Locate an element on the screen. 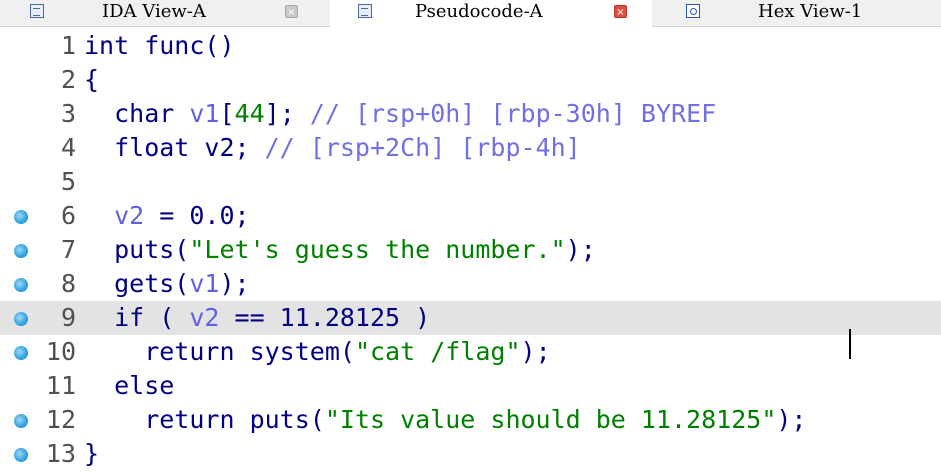  line-number: 4 is located at coordinates (68, 147).